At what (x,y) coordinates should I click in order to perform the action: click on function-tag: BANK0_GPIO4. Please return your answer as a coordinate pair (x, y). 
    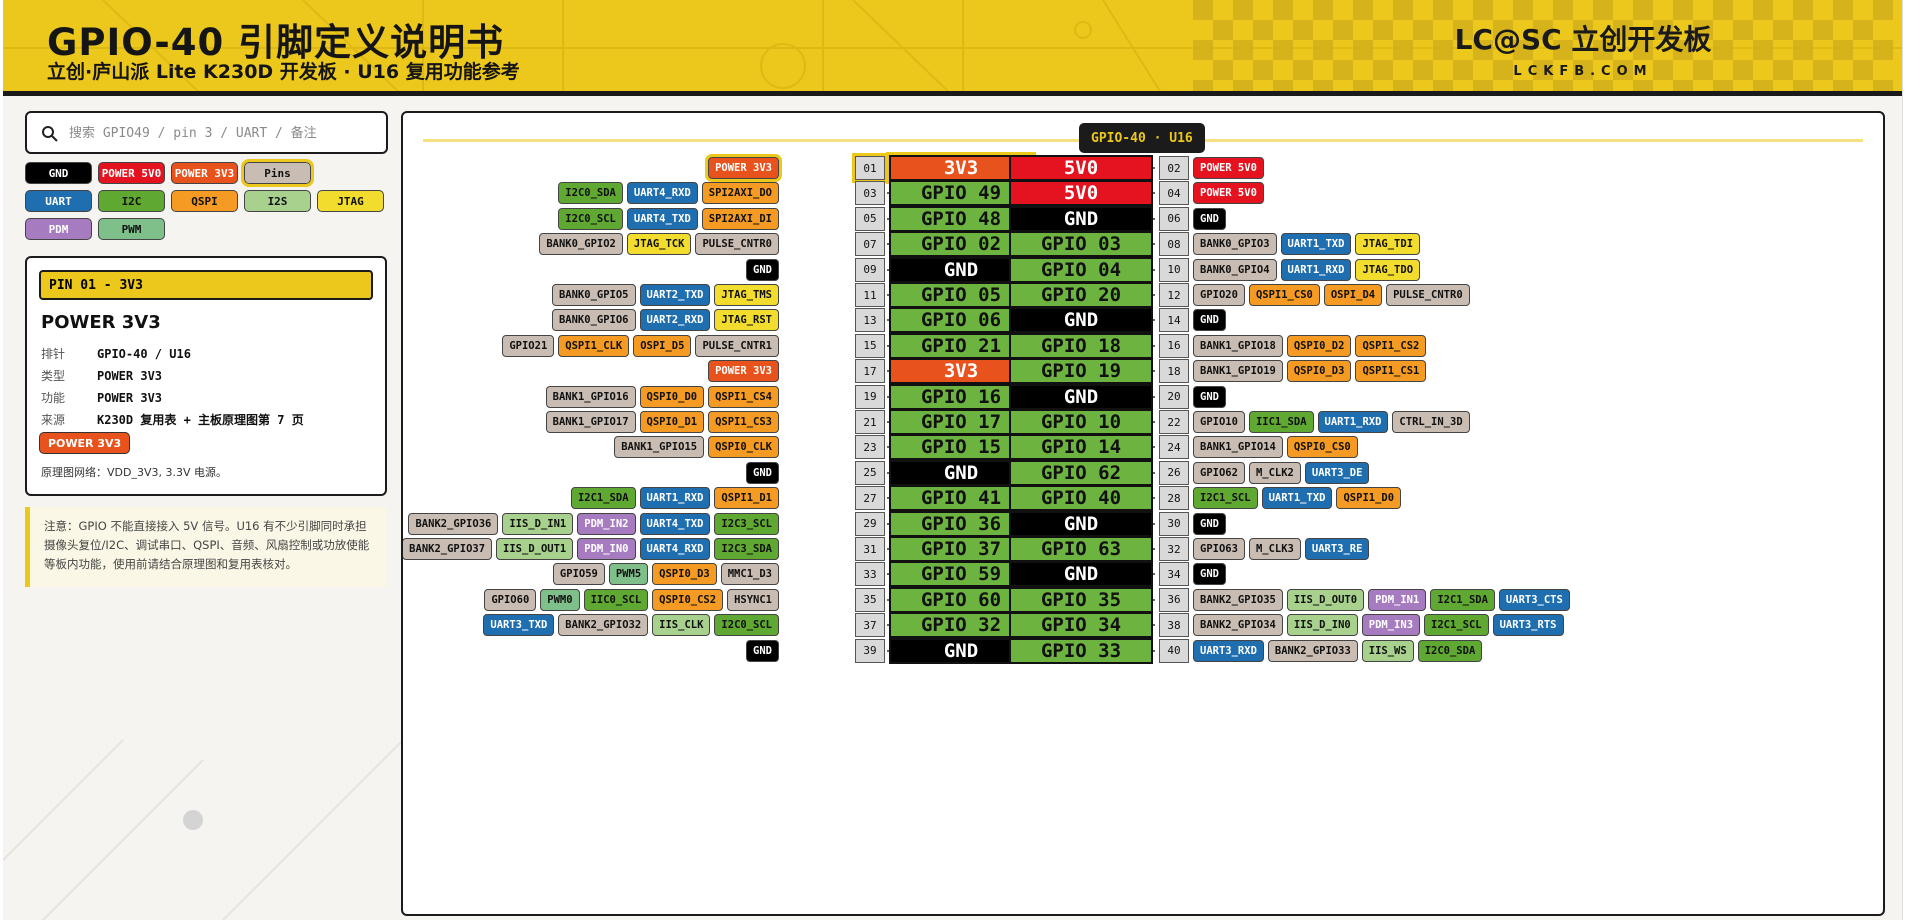
    Looking at the image, I should click on (1235, 269).